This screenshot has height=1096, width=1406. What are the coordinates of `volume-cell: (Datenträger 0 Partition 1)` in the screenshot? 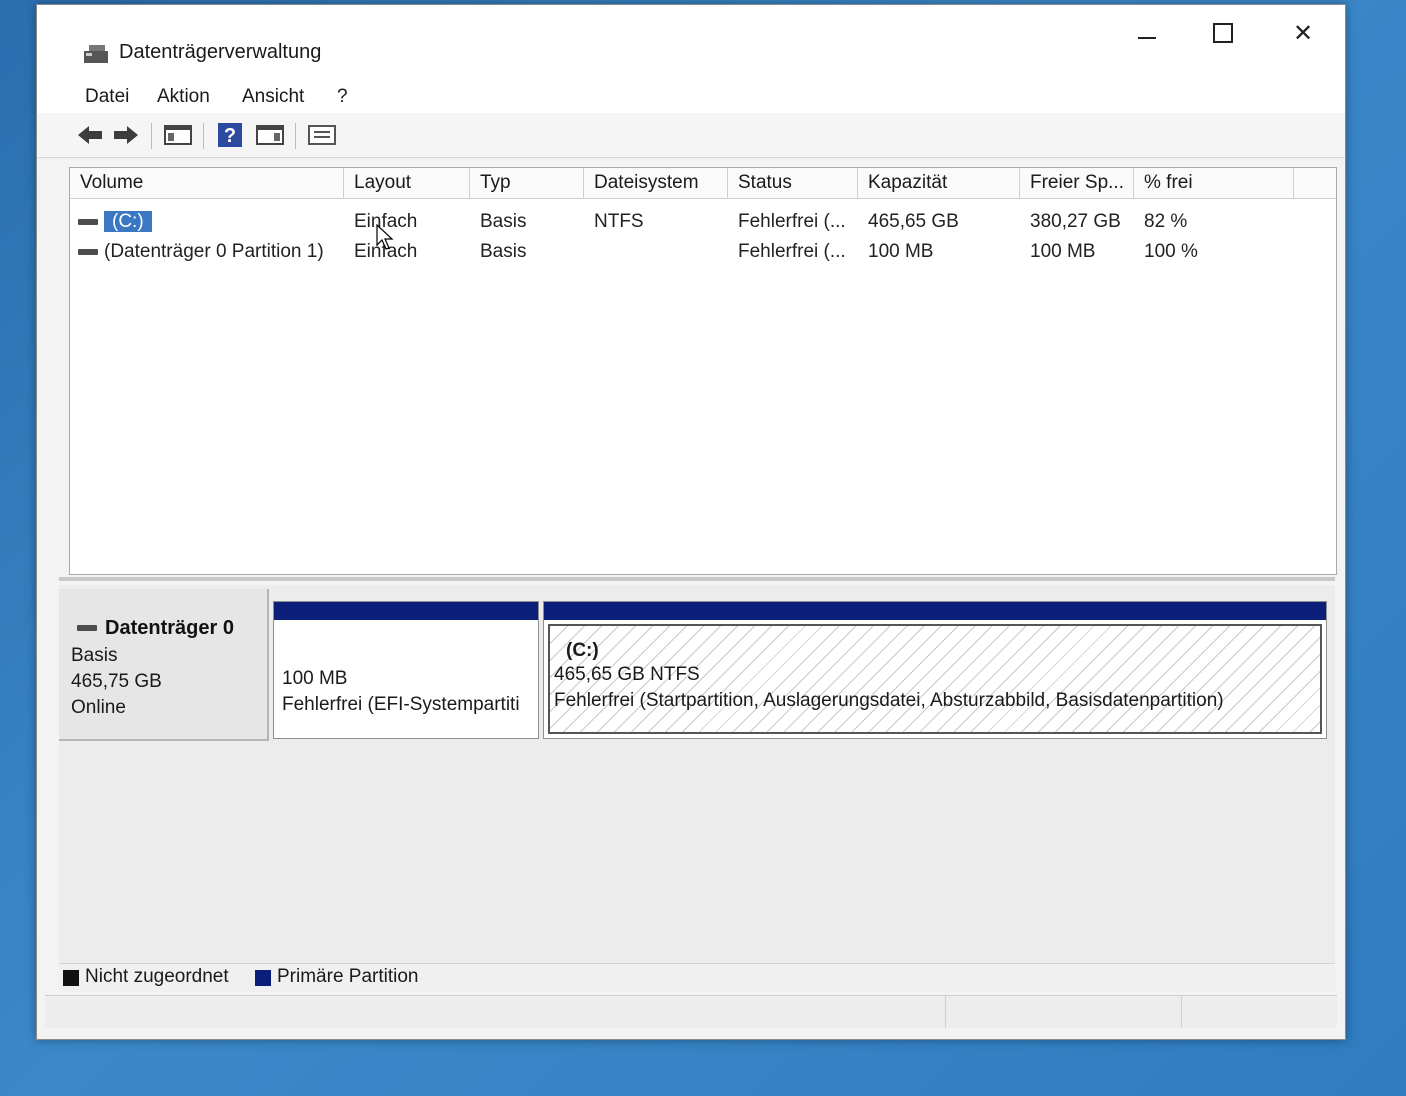 It's located at (207, 252).